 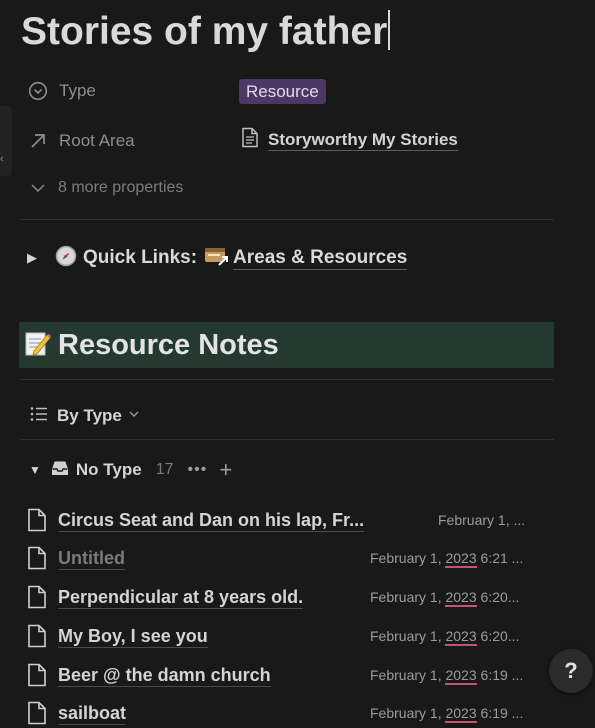 What do you see at coordinates (37, 345) in the screenshot?
I see `memo-icon` at bounding box center [37, 345].